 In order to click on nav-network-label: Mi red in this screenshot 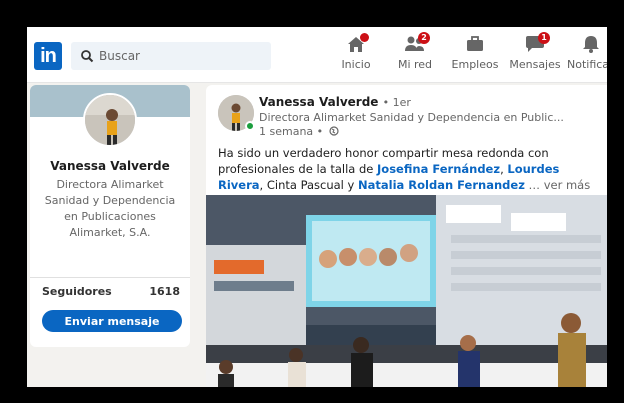, I will do `click(415, 64)`.